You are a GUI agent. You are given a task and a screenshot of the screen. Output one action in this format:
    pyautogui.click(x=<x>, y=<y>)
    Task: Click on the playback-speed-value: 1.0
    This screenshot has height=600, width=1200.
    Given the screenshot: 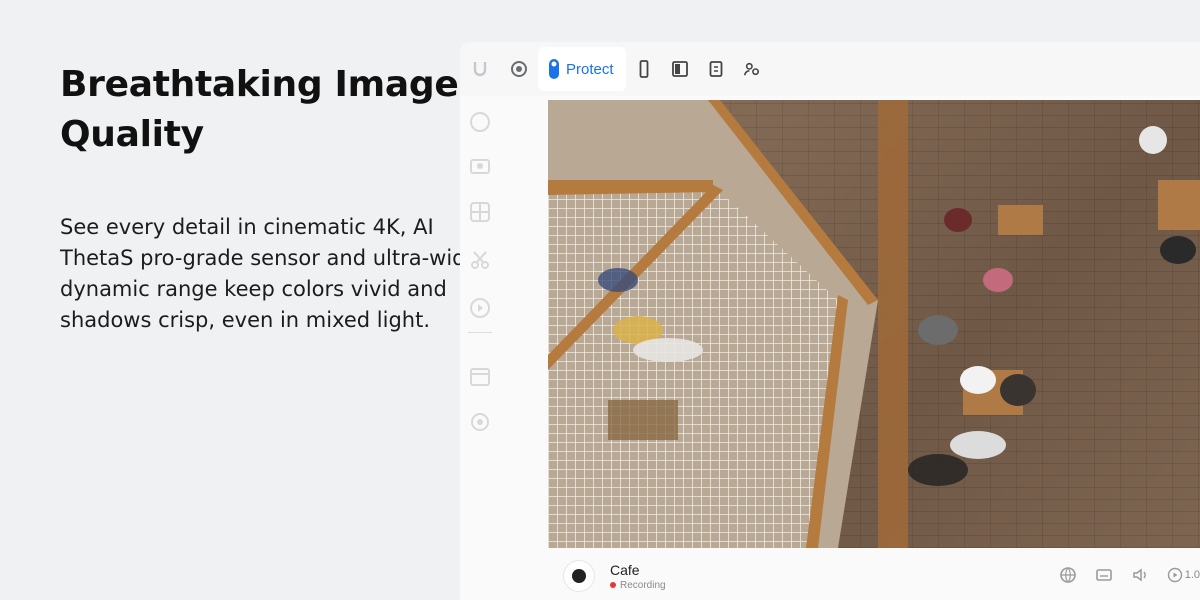 What is the action you would take?
    pyautogui.click(x=1192, y=575)
    